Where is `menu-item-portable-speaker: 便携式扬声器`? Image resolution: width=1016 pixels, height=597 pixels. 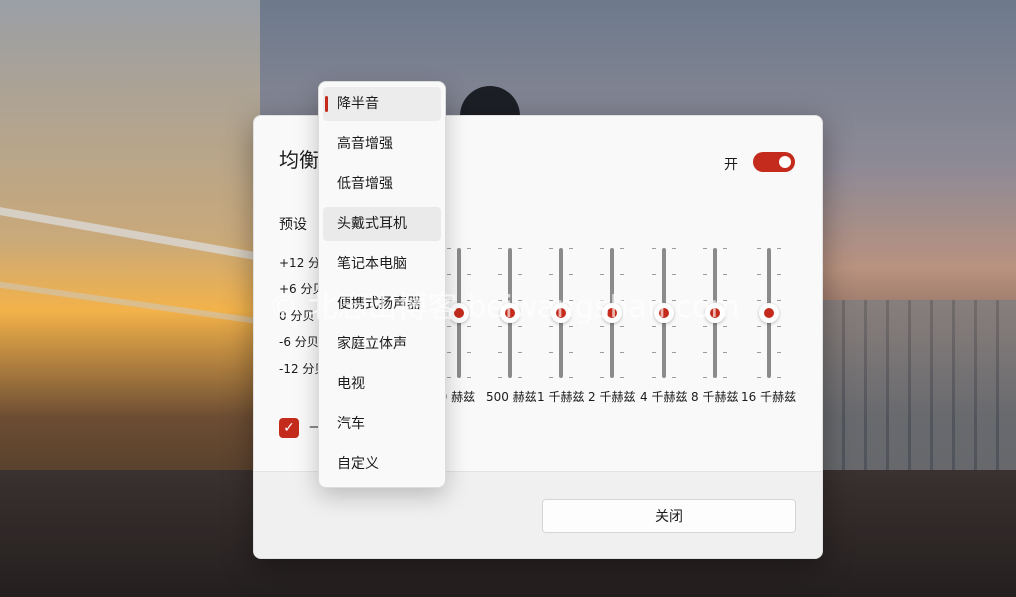
menu-item-portable-speaker: 便携式扬声器 is located at coordinates (382, 304).